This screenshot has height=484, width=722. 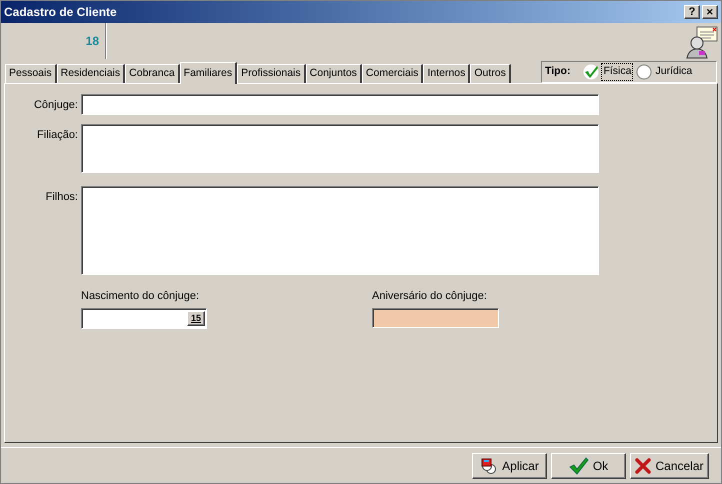 What do you see at coordinates (152, 73) in the screenshot?
I see `tab: Cobranca` at bounding box center [152, 73].